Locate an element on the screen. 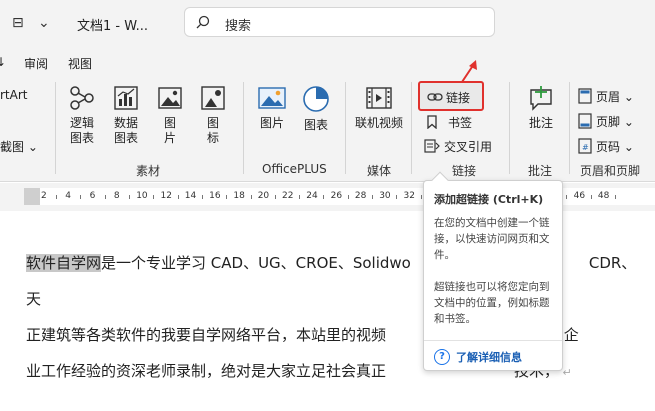  ruler-number: 6 is located at coordinates (92, 196).